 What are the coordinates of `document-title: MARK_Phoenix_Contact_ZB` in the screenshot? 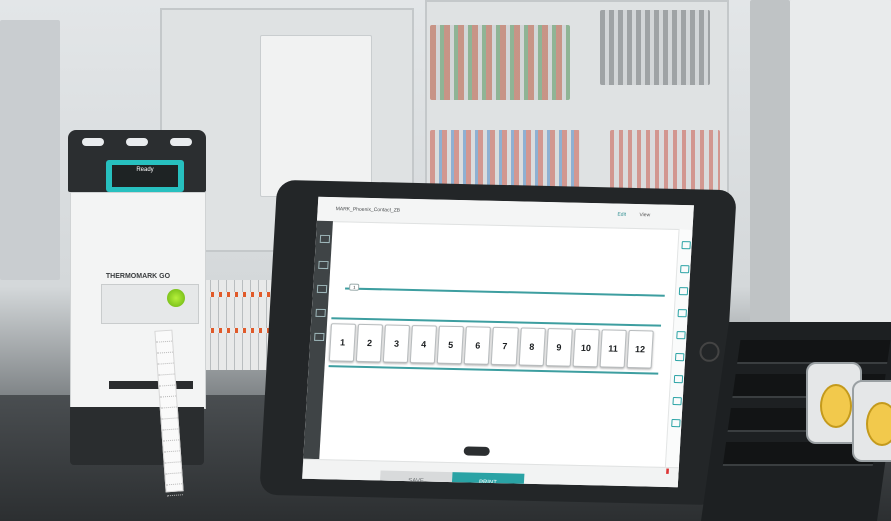 It's located at (368, 210).